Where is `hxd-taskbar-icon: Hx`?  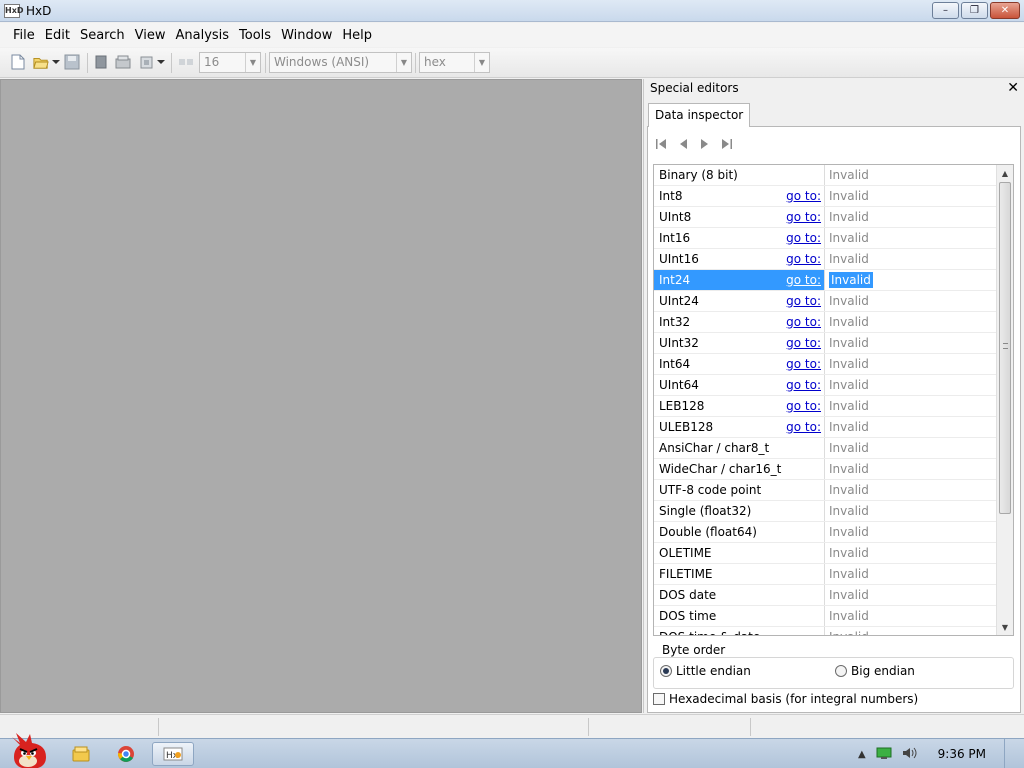
hxd-taskbar-icon: Hx is located at coordinates (173, 754).